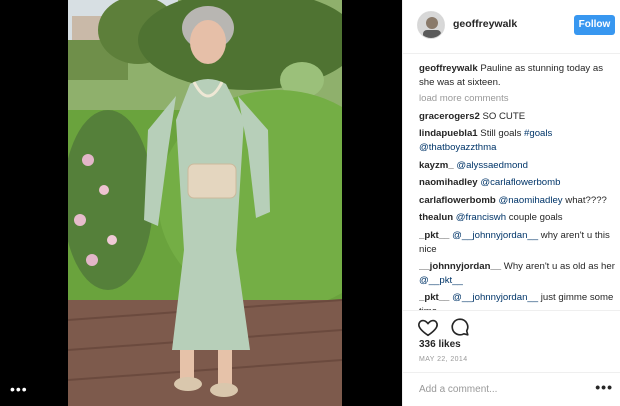 The height and width of the screenshot is (406, 620). I want to click on comment-text: couple goals, so click(534, 218).